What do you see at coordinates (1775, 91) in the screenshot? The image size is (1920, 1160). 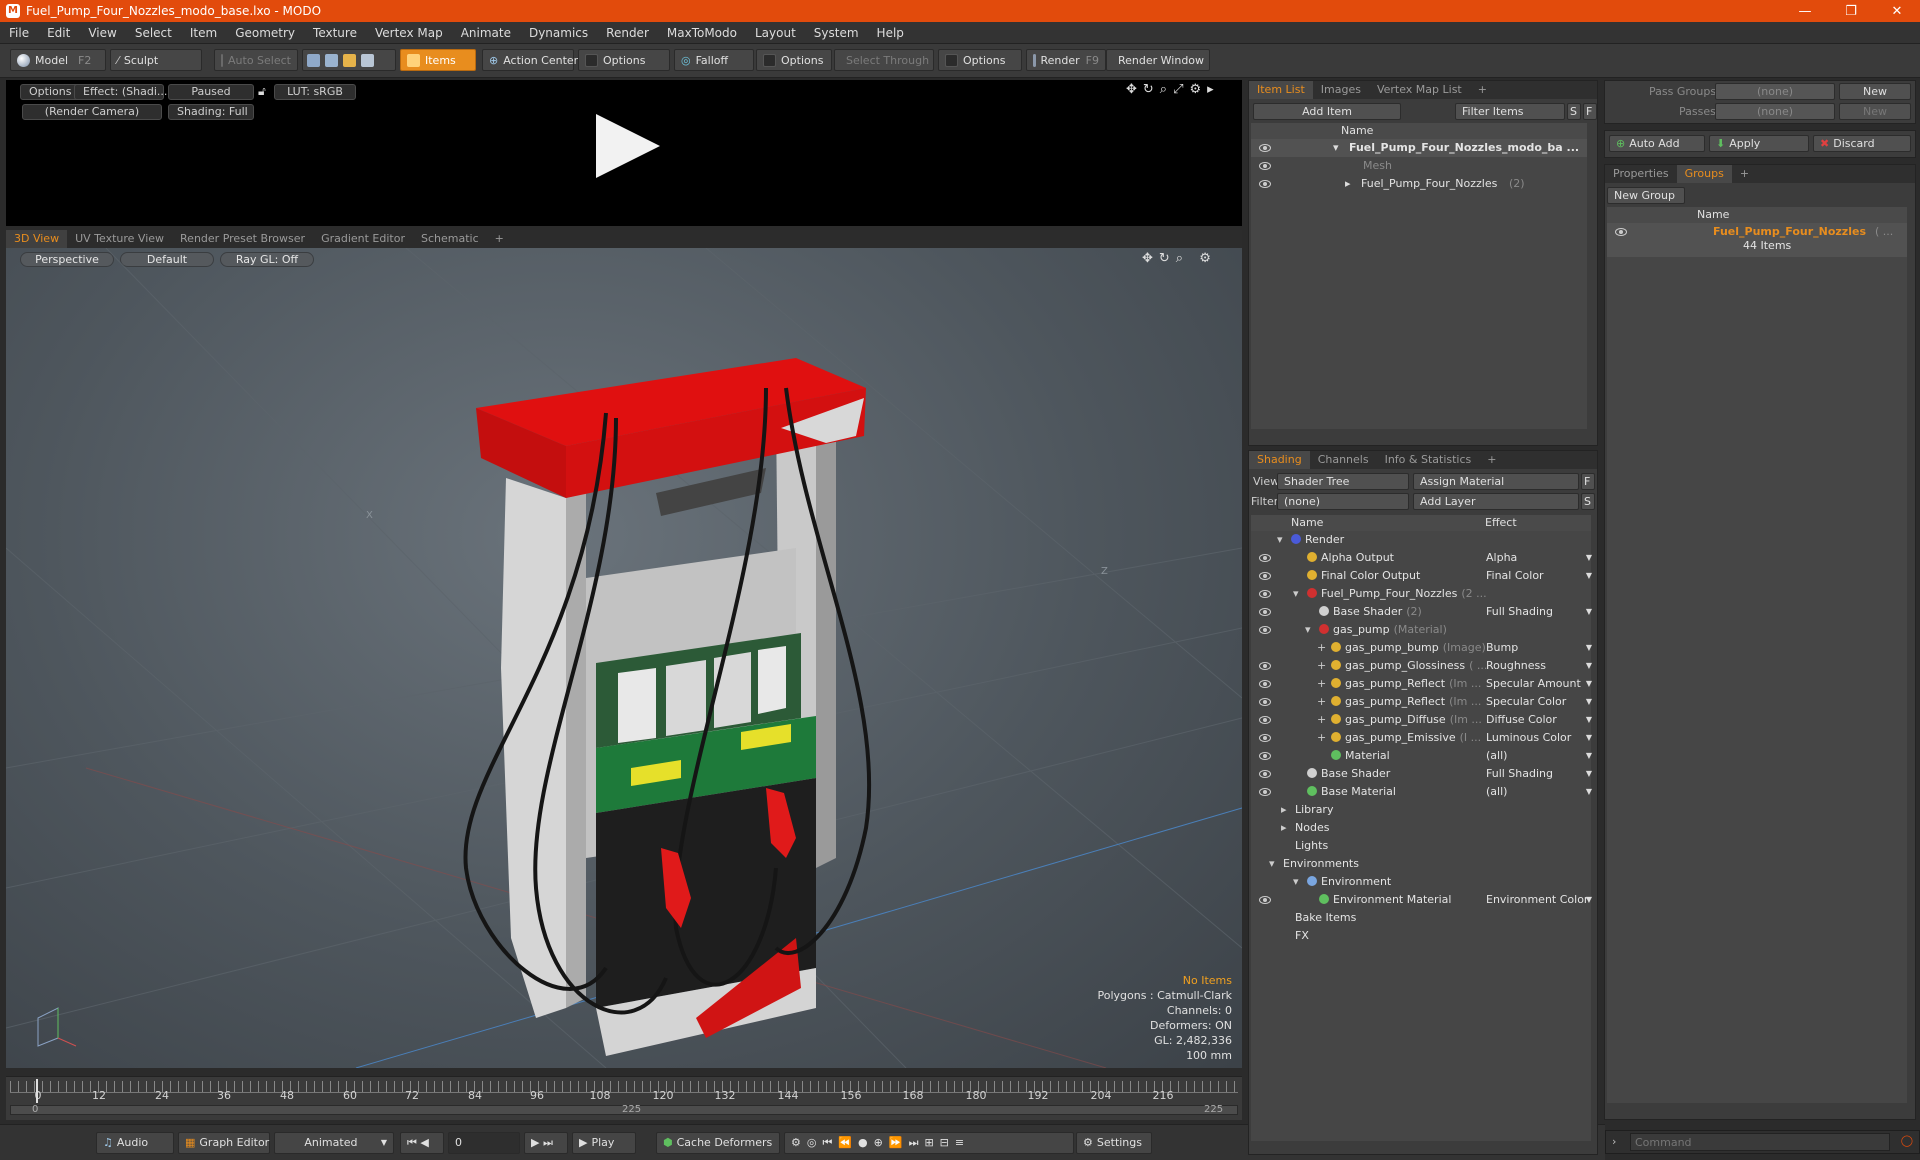 I see `pass-groups-dropdown: (none)` at bounding box center [1775, 91].